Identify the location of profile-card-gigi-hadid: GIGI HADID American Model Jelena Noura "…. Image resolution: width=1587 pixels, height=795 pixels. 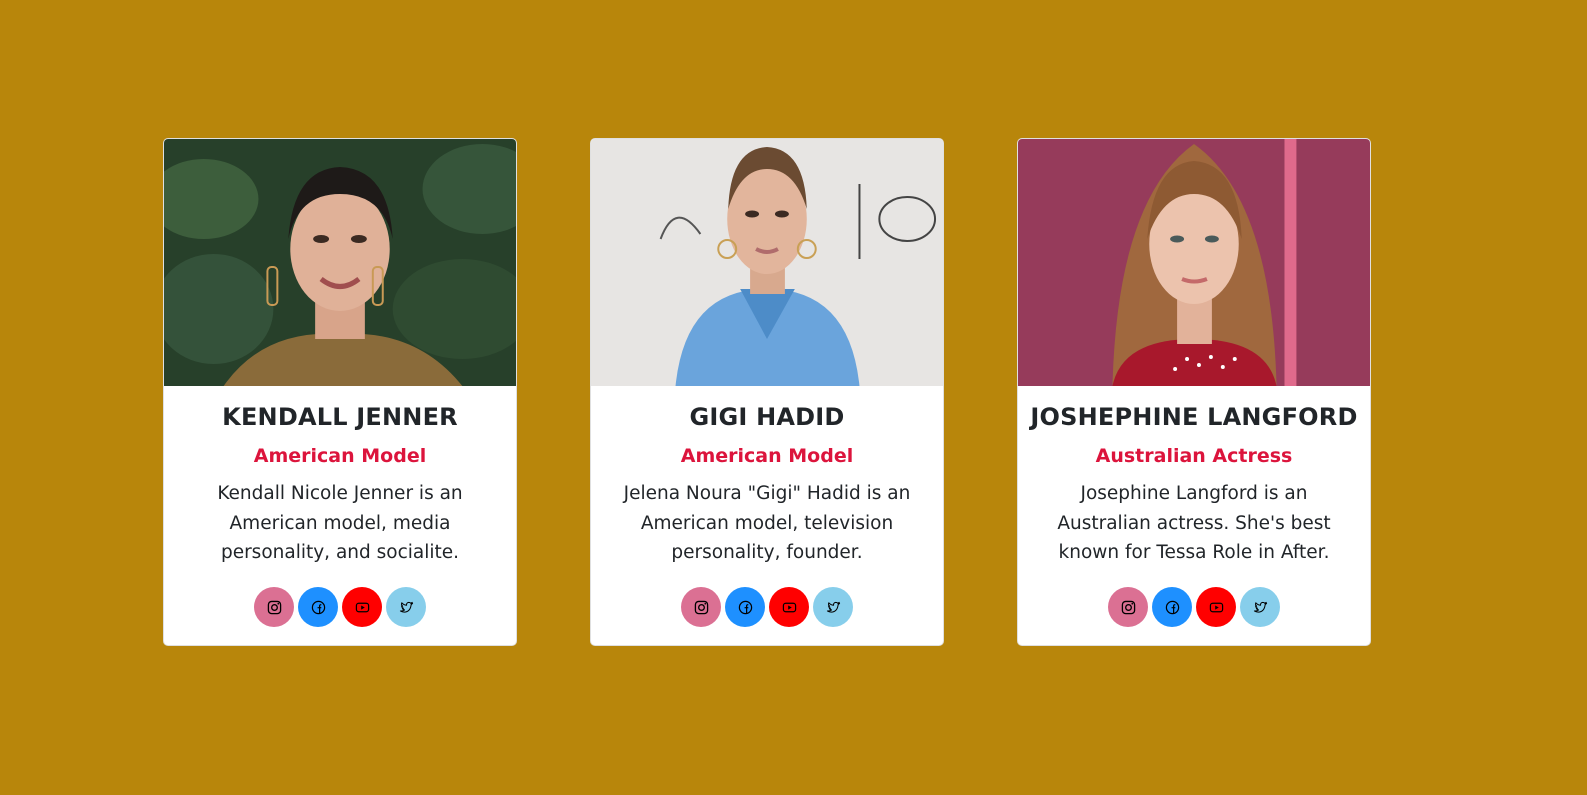
(767, 392).